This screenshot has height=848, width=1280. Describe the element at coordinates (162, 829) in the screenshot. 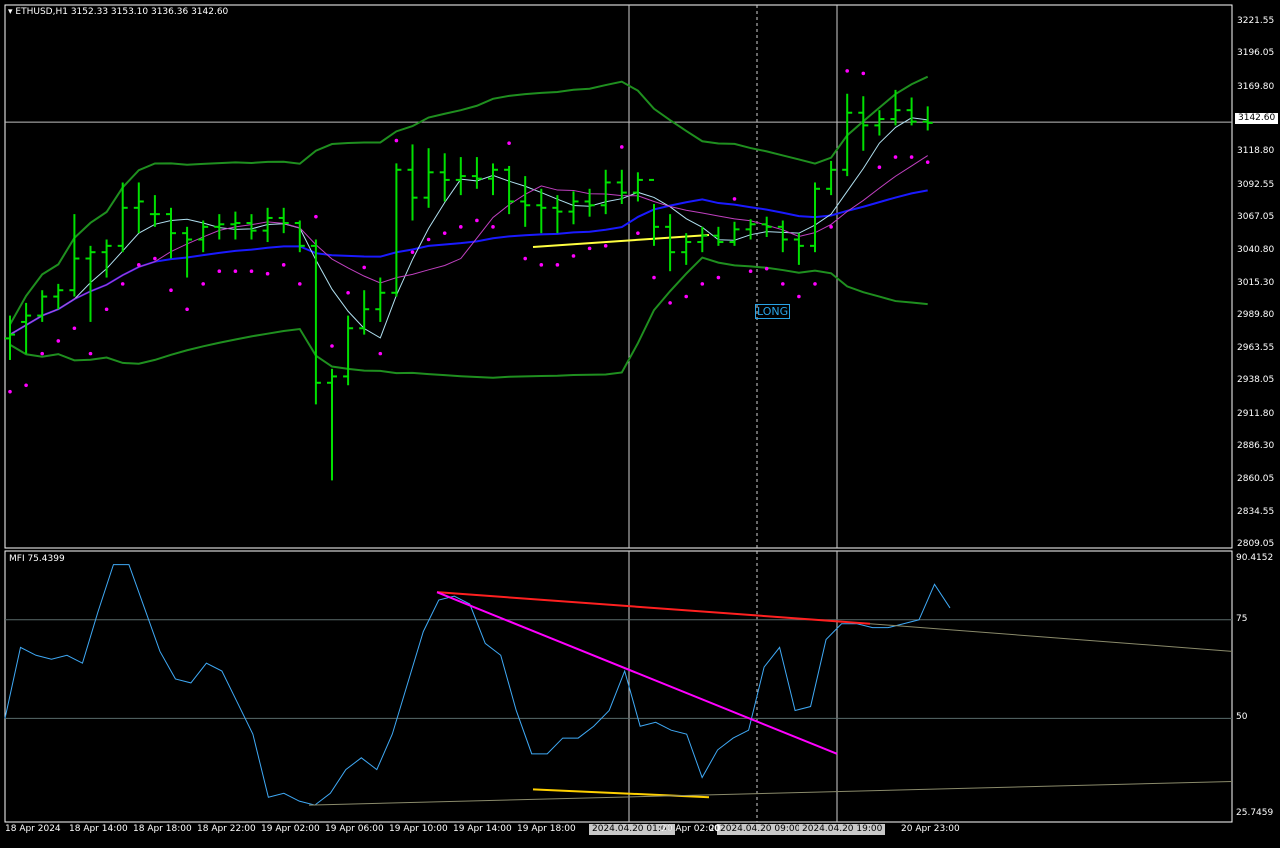

I see `time-tick-label: 18 Apr 18:00` at that location.